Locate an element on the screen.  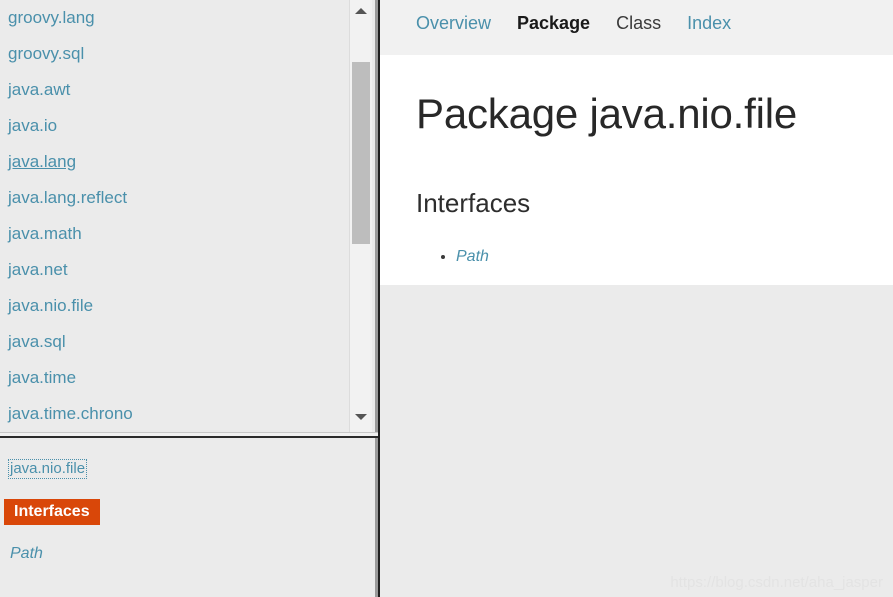
top-navigation-bar: Overview Package Class Index is located at coordinates (636, 27).